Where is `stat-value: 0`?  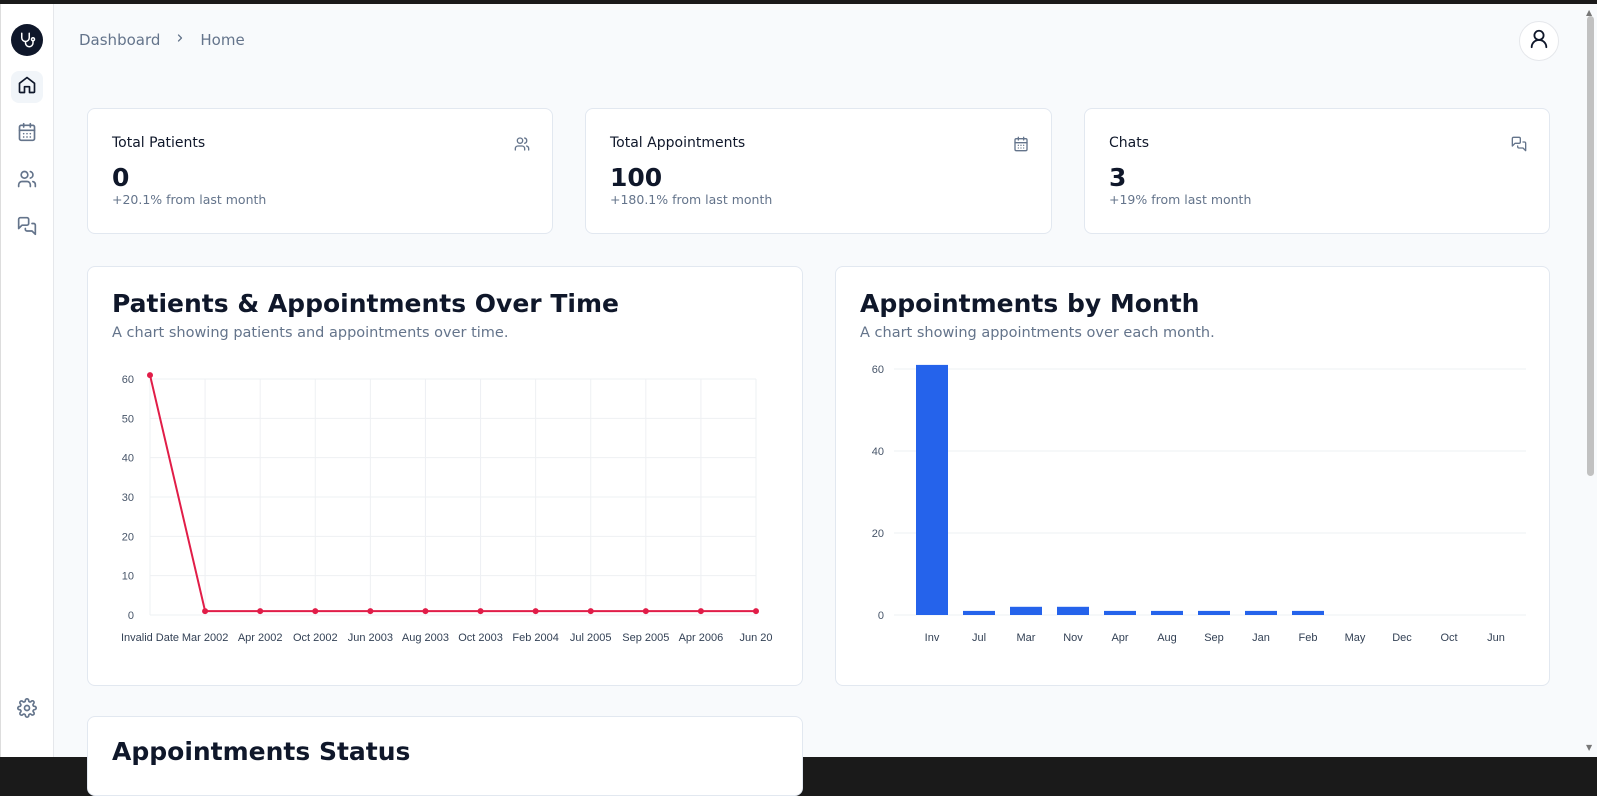 stat-value: 0 is located at coordinates (121, 177).